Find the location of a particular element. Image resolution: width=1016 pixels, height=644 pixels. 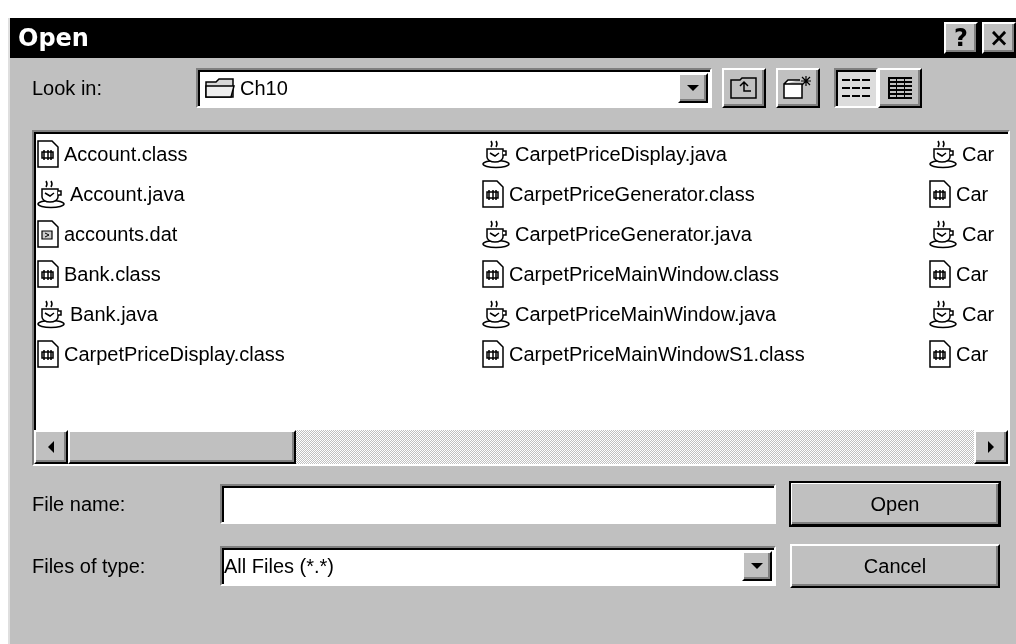

file-item: Bank.java is located at coordinates (256, 314).